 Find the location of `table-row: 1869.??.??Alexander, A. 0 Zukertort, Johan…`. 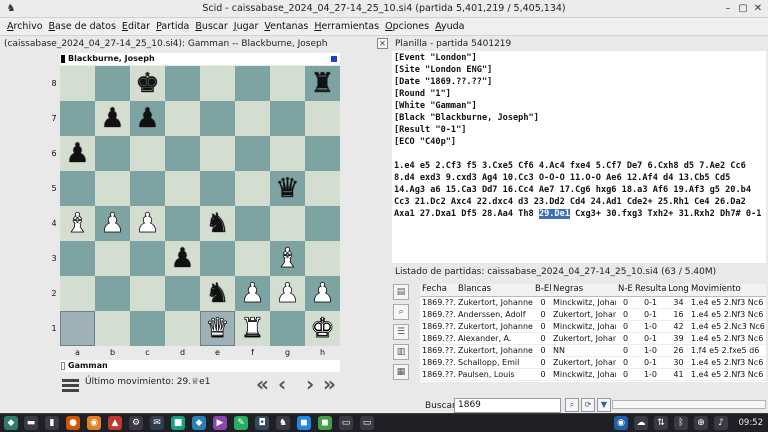

table-row: 1869.??.??Alexander, A. 0 Zukertort, Johan… is located at coordinates (593, 339).